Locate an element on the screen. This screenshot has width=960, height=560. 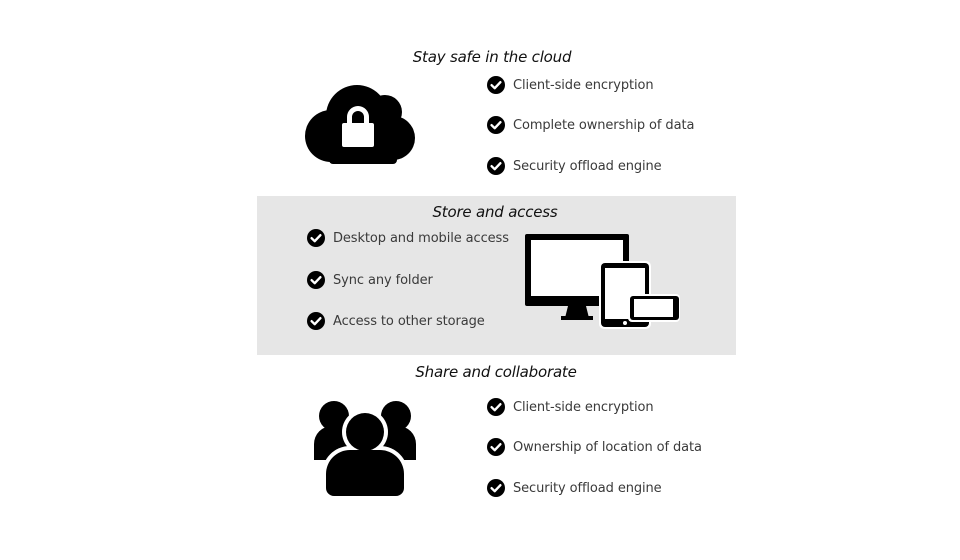
devices-icon is located at coordinates (602, 281).